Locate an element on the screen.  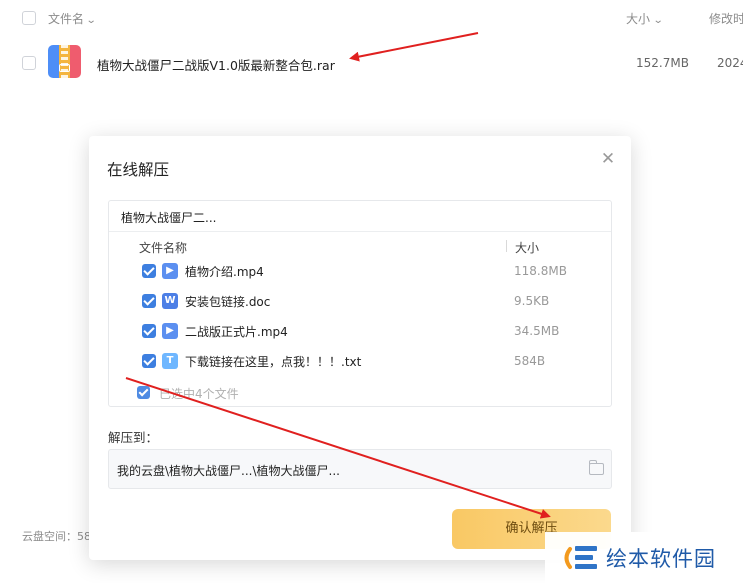
entry-name: 下载链接在这里，点我！！！.txt is located at coordinates (273, 362).